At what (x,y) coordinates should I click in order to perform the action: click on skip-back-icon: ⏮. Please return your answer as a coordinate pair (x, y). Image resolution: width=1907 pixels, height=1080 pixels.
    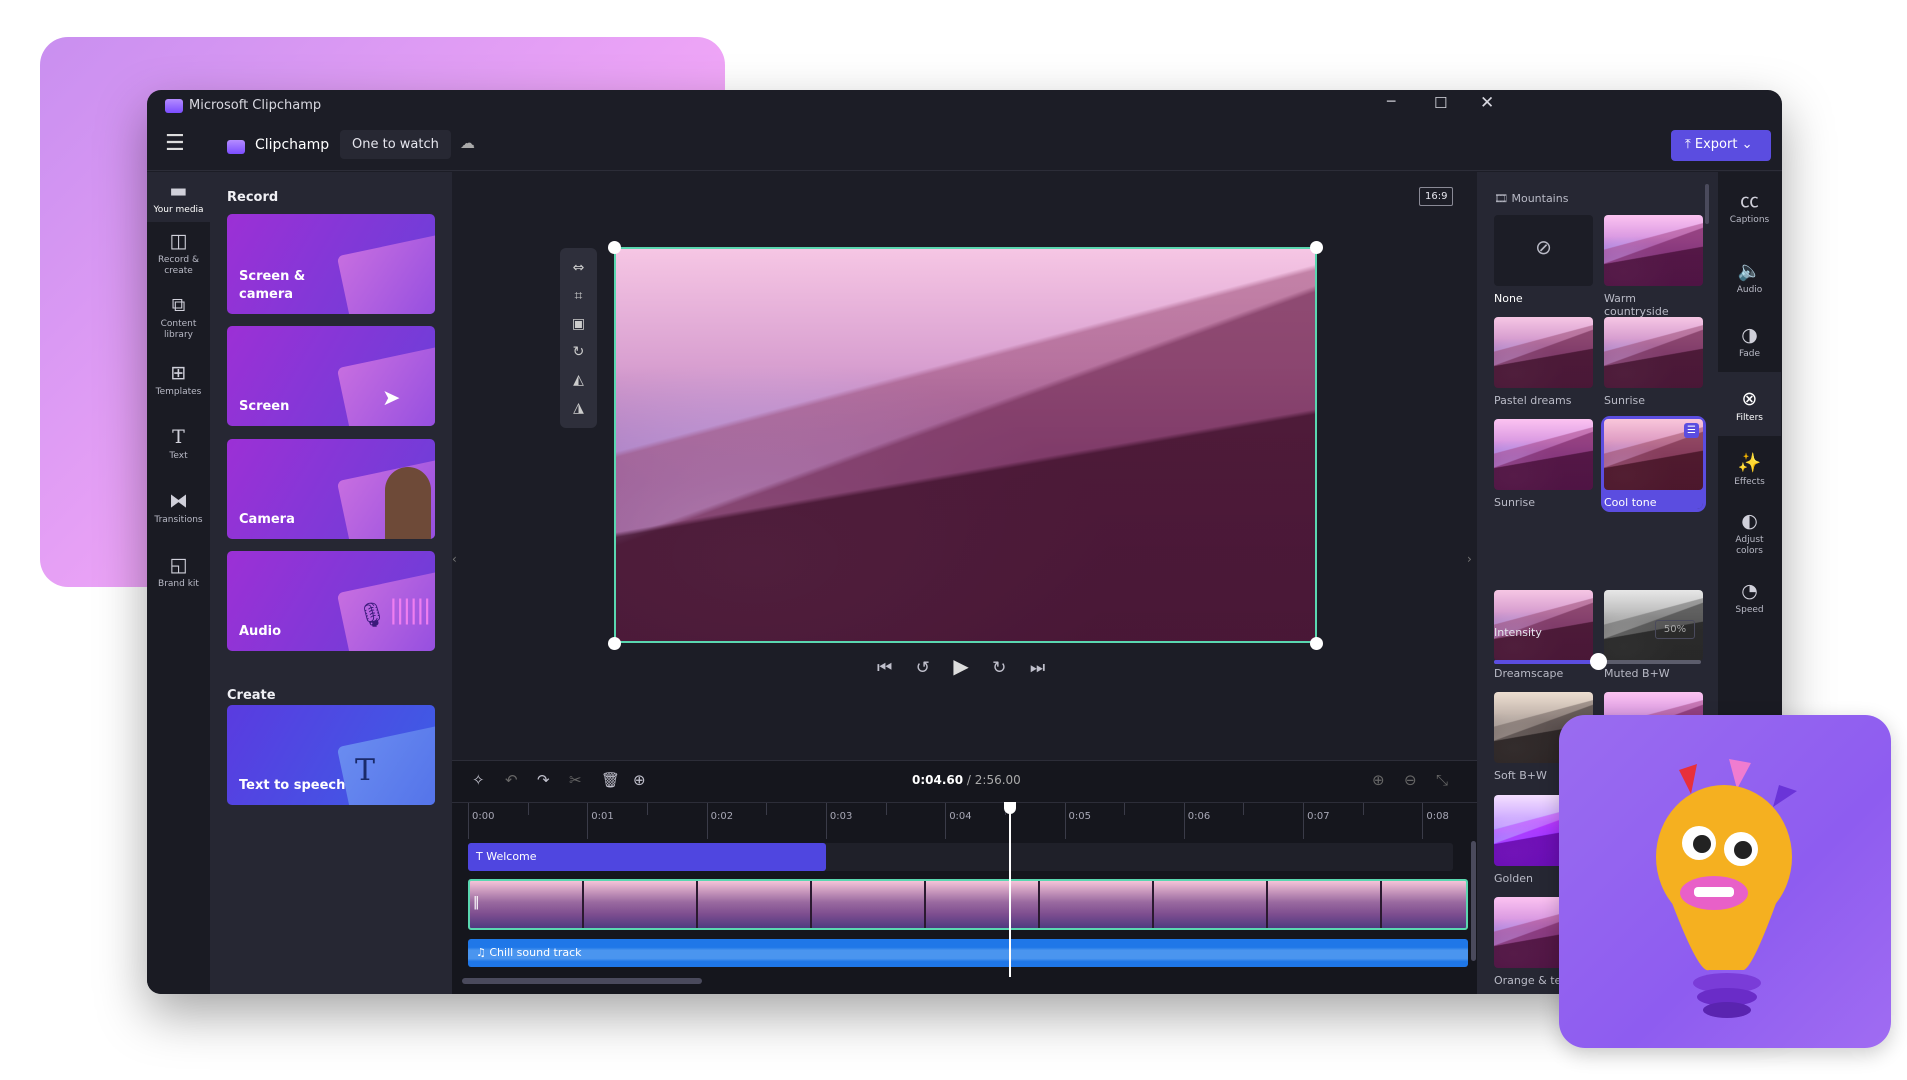
    Looking at the image, I should click on (884, 668).